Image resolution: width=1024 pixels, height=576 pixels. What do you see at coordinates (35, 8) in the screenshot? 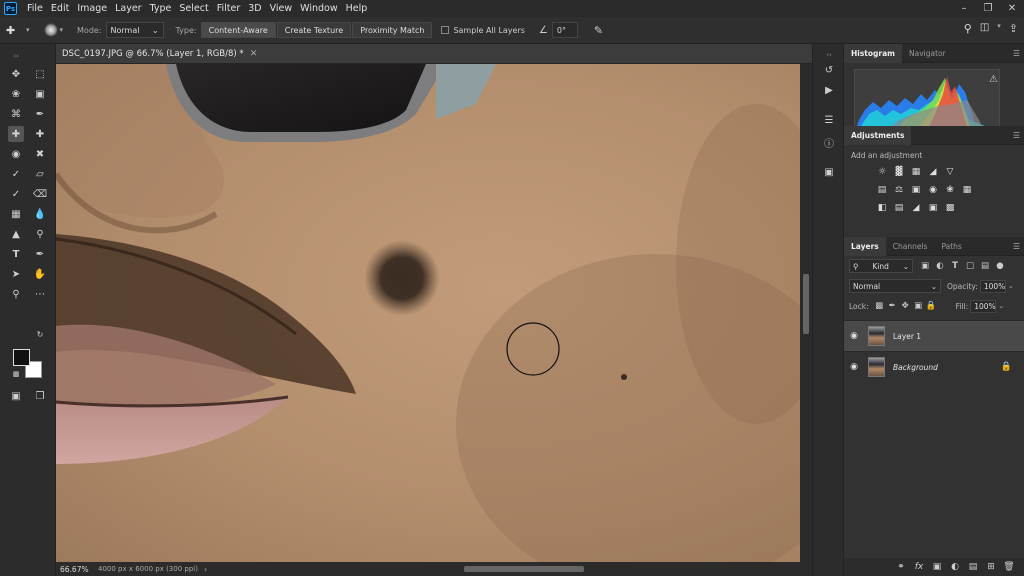
I see `menu-file: File` at bounding box center [35, 8].